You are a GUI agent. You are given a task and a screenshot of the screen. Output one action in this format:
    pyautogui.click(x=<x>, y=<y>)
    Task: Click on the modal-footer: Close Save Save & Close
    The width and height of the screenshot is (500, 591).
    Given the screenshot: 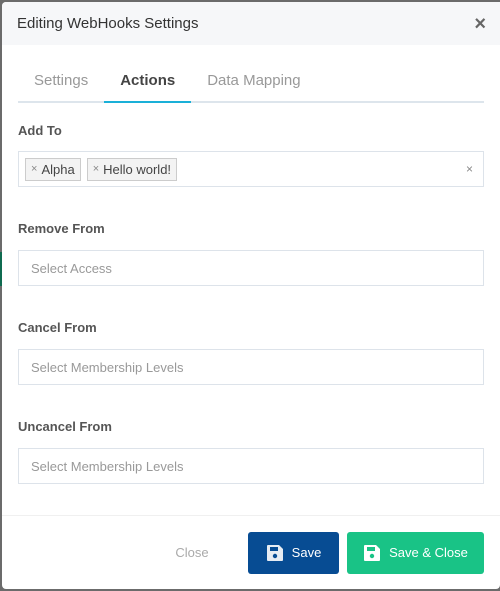 What is the action you would take?
    pyautogui.click(x=251, y=552)
    